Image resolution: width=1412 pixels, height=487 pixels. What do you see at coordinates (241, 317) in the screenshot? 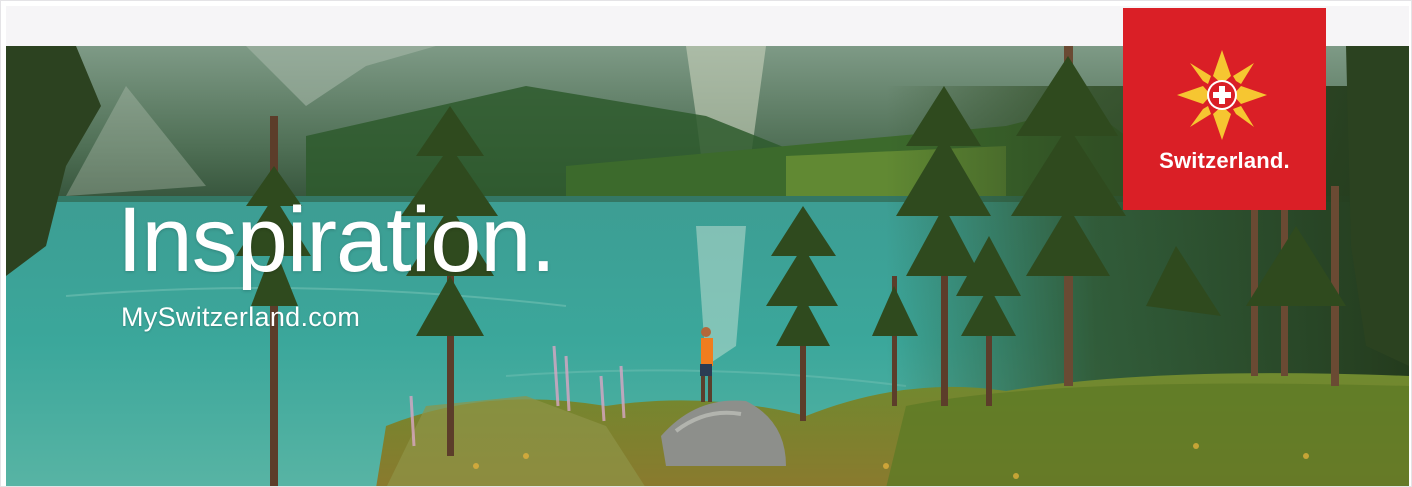
I see `website-url-text: MySwitzerland.com` at bounding box center [241, 317].